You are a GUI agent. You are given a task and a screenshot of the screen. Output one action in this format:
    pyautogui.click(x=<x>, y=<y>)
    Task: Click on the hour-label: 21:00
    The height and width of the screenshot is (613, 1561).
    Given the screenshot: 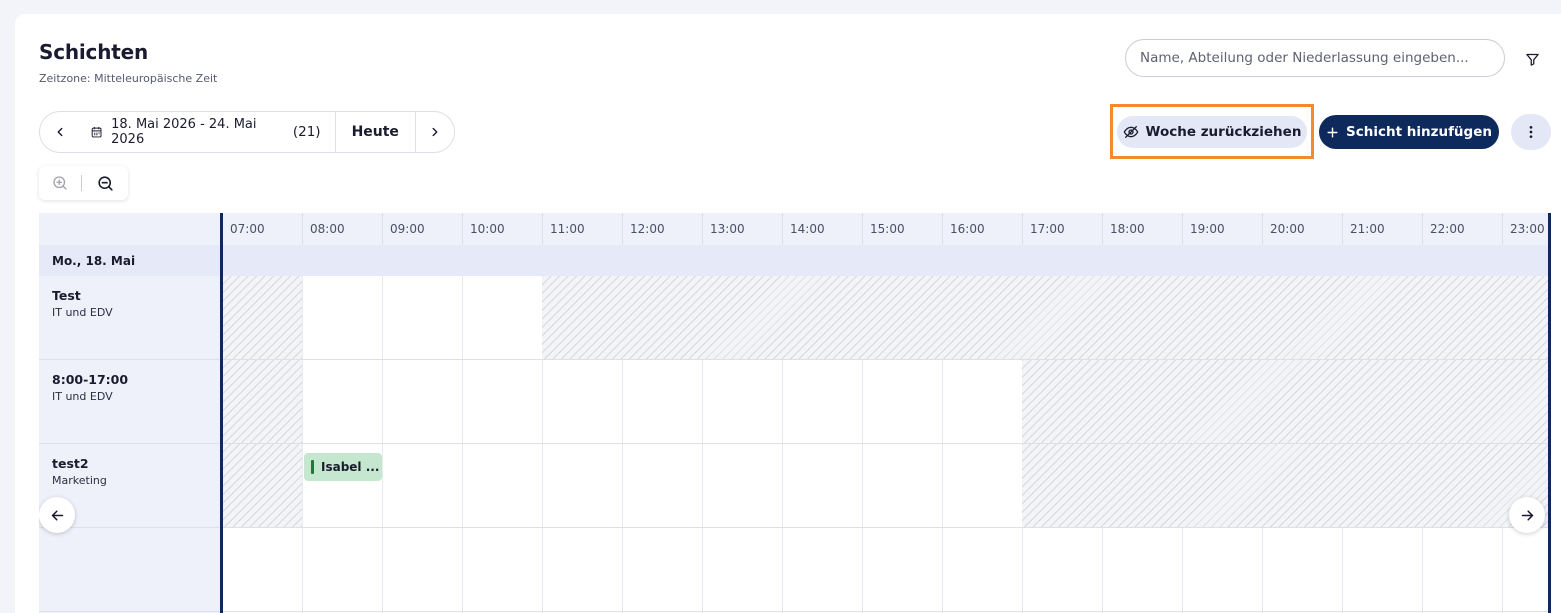 What is the action you would take?
    pyautogui.click(x=1367, y=229)
    